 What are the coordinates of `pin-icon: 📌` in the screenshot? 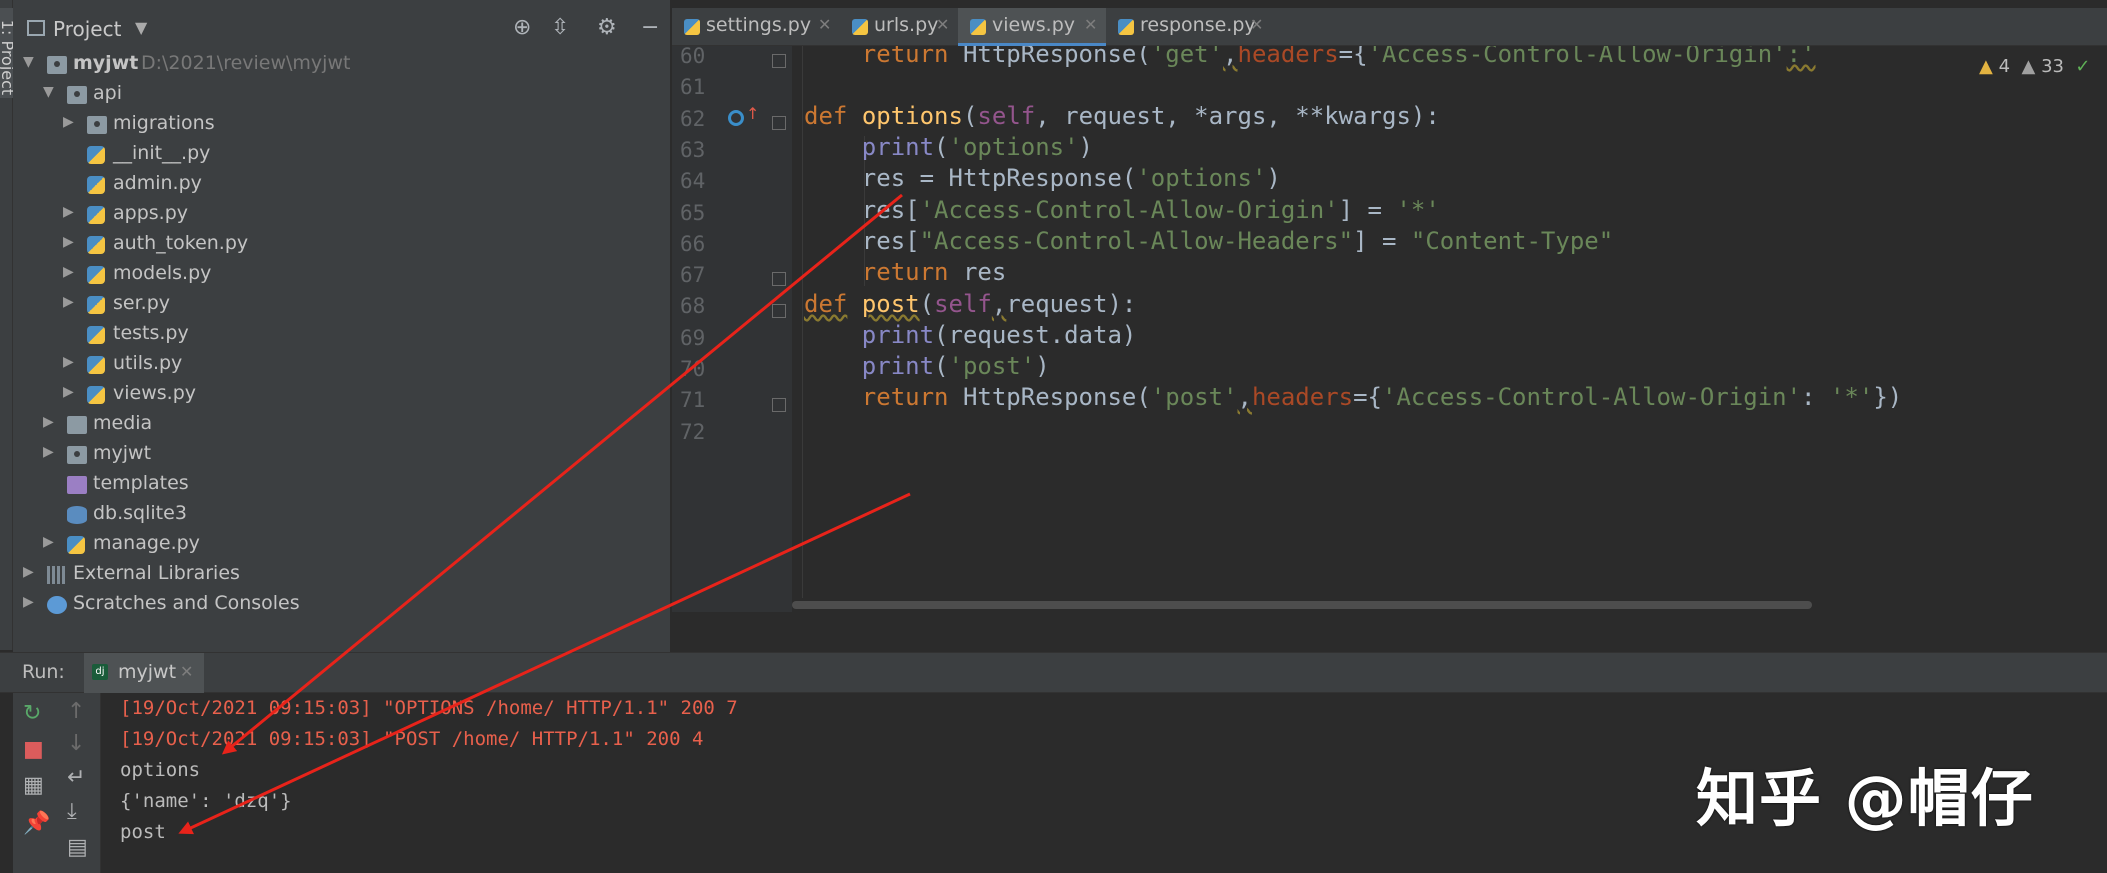 It's located at (36, 823).